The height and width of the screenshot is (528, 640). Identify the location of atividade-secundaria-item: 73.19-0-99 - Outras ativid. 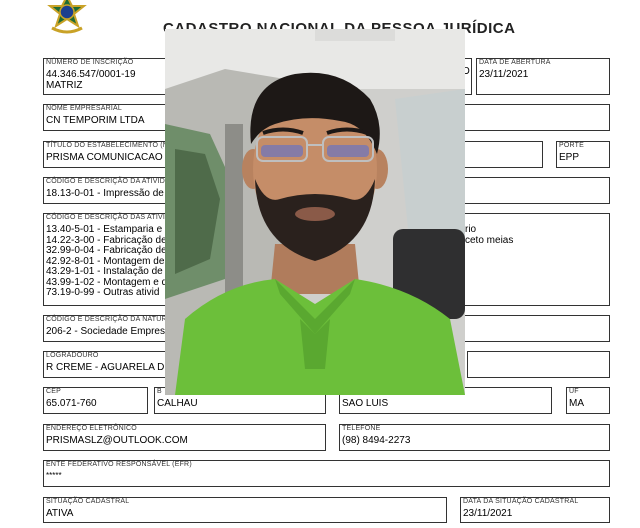
(103, 292).